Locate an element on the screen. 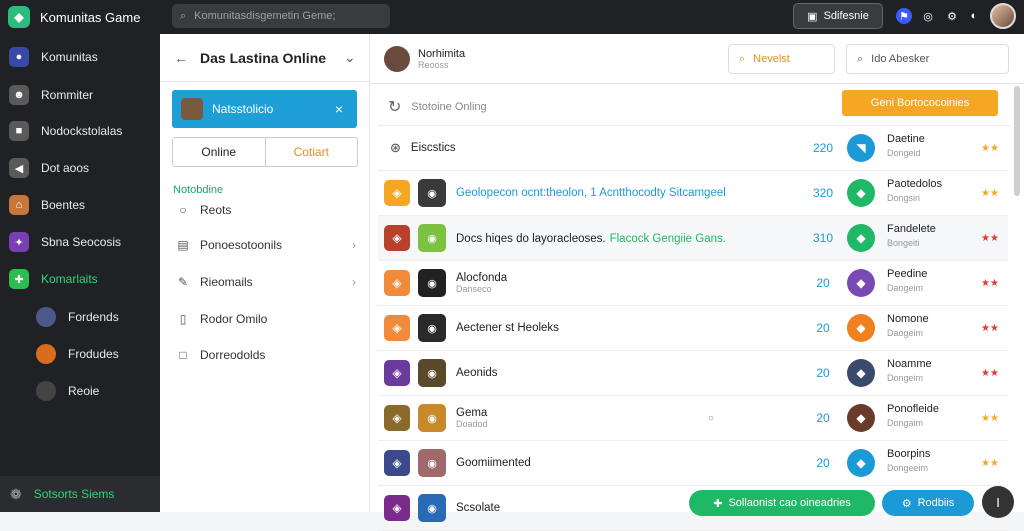 The width and height of the screenshot is (1024, 531). game-avatar: ◥ is located at coordinates (861, 148).